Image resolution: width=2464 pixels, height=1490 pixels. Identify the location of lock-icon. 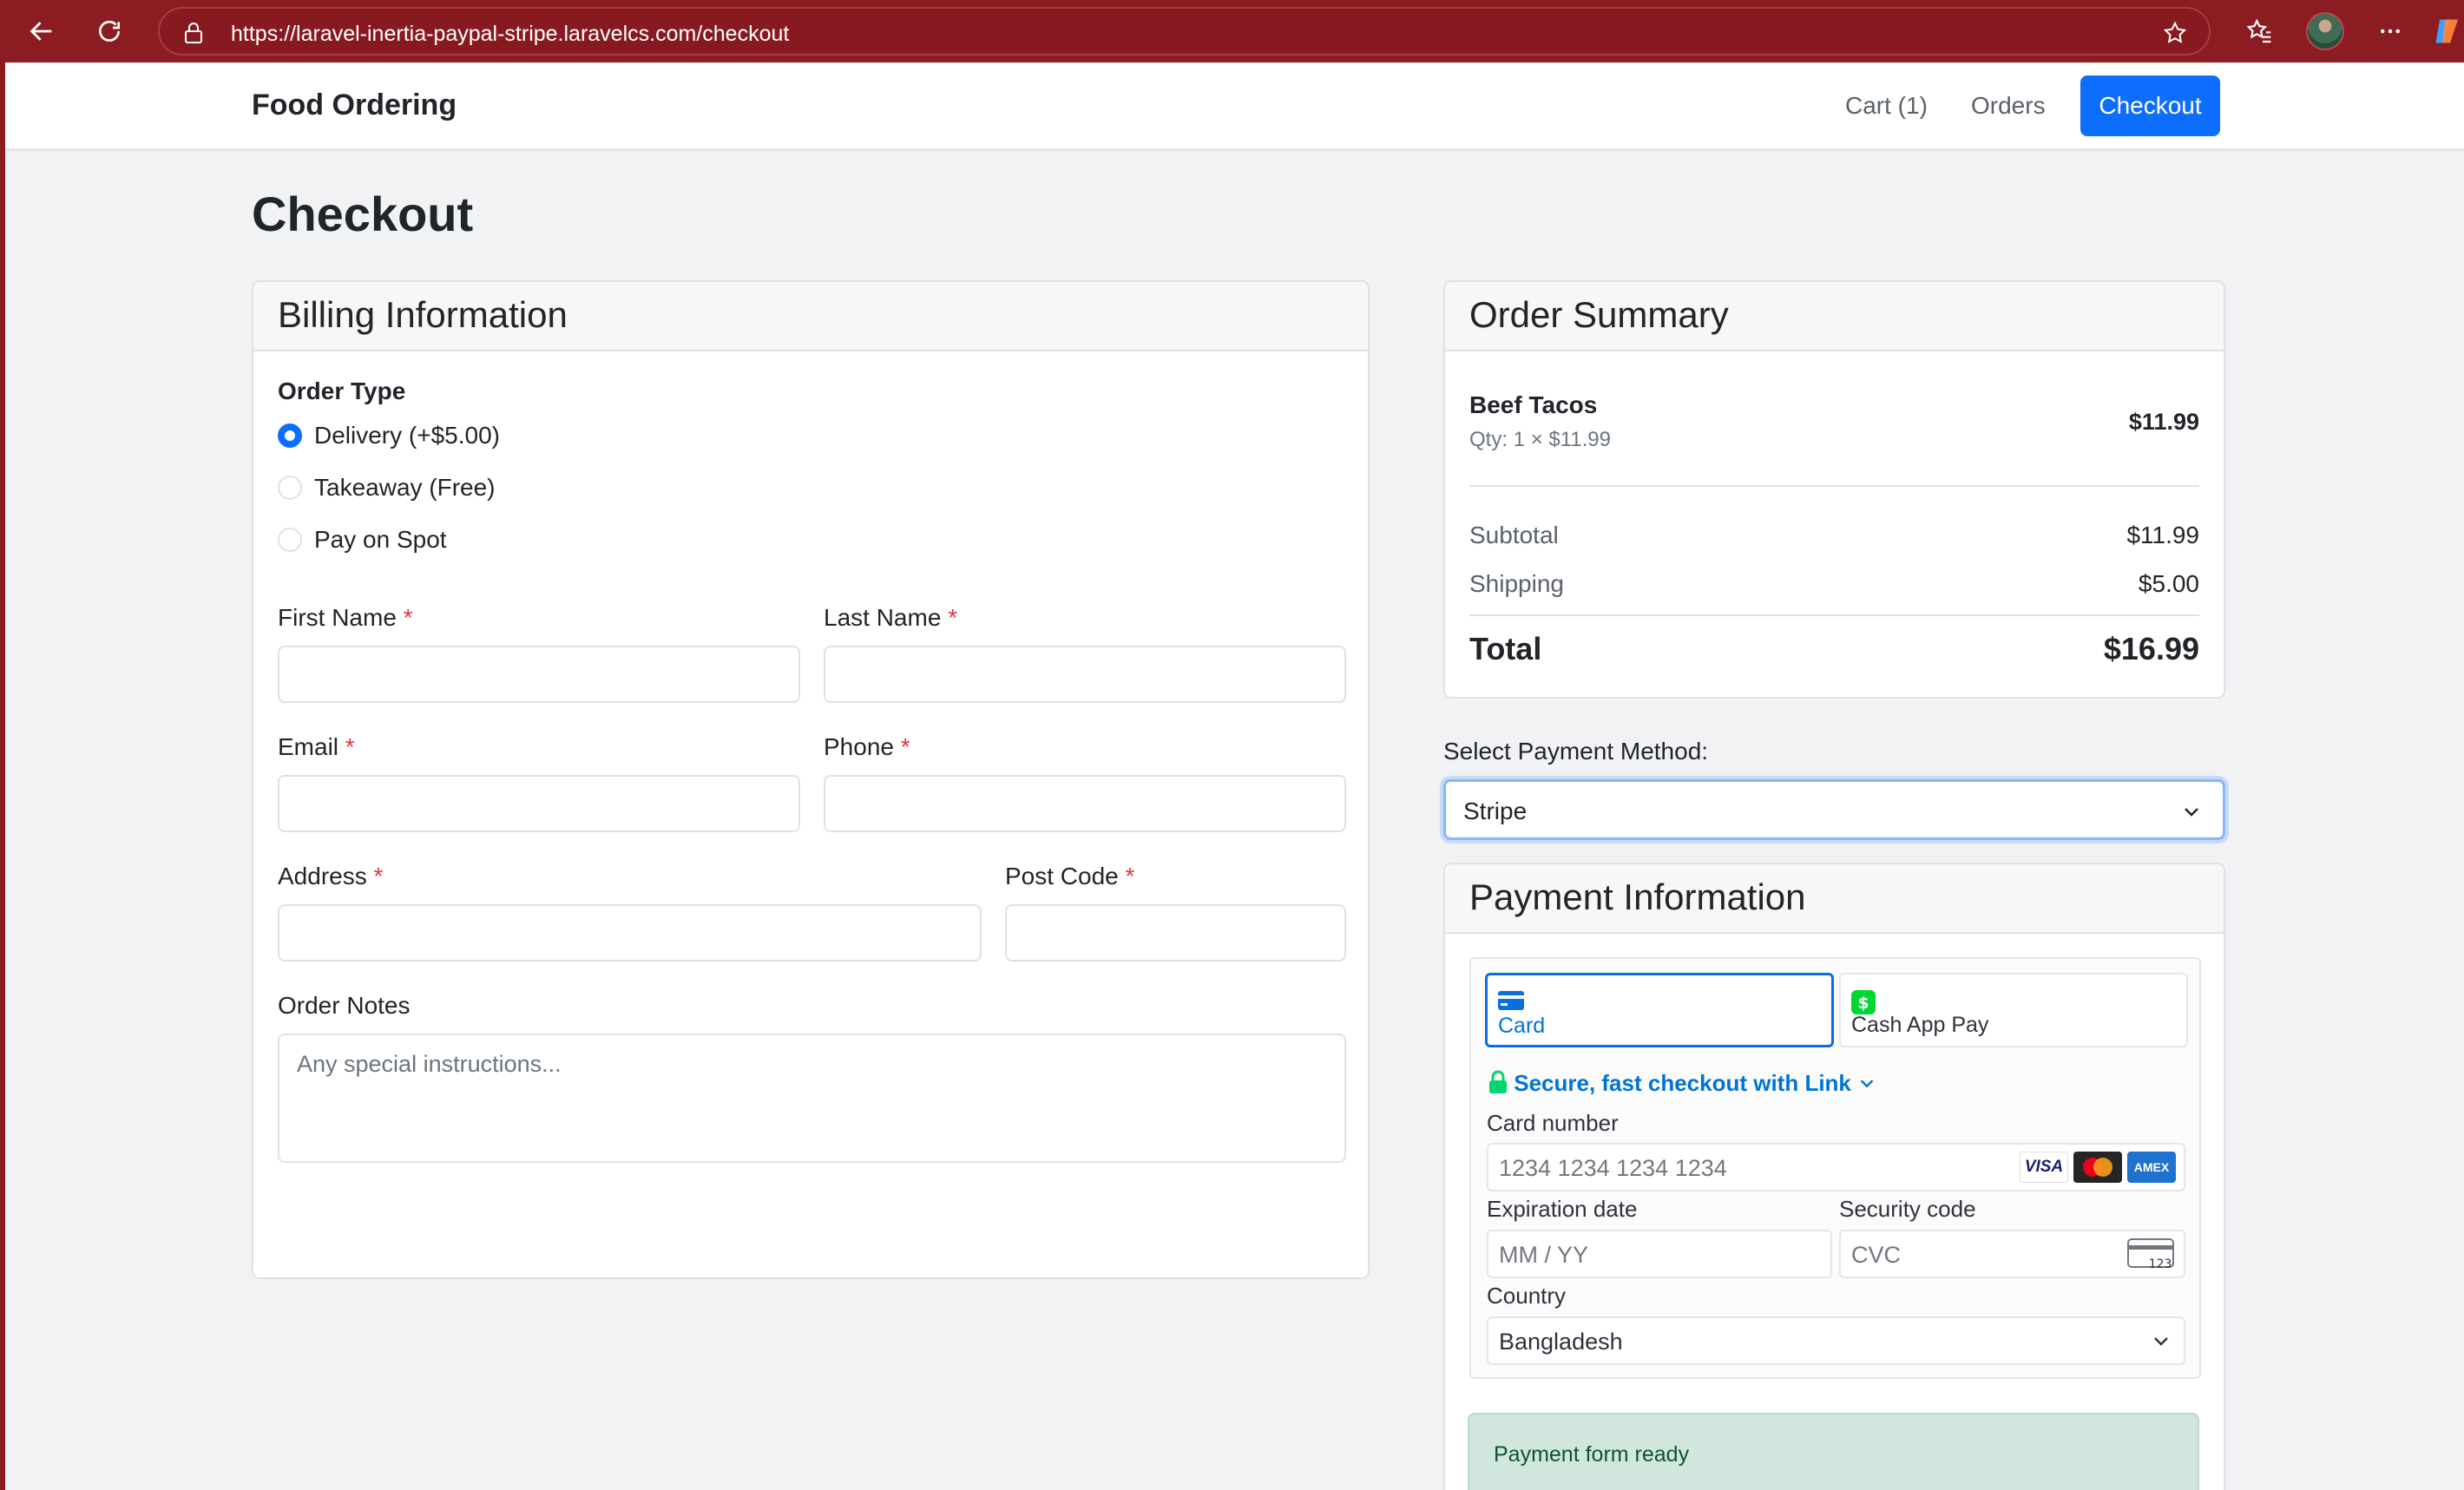
(194, 35).